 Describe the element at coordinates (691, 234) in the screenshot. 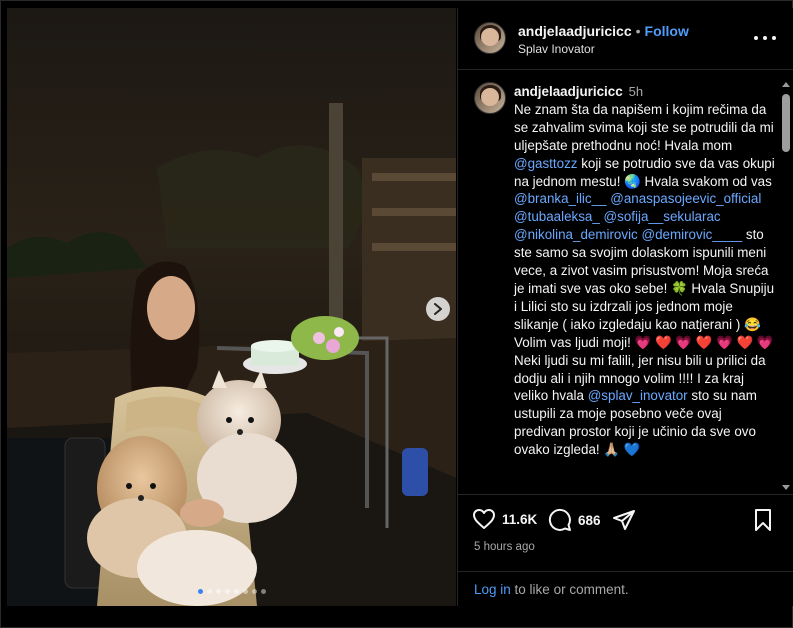

I see `mention-link: @demirovic____` at that location.